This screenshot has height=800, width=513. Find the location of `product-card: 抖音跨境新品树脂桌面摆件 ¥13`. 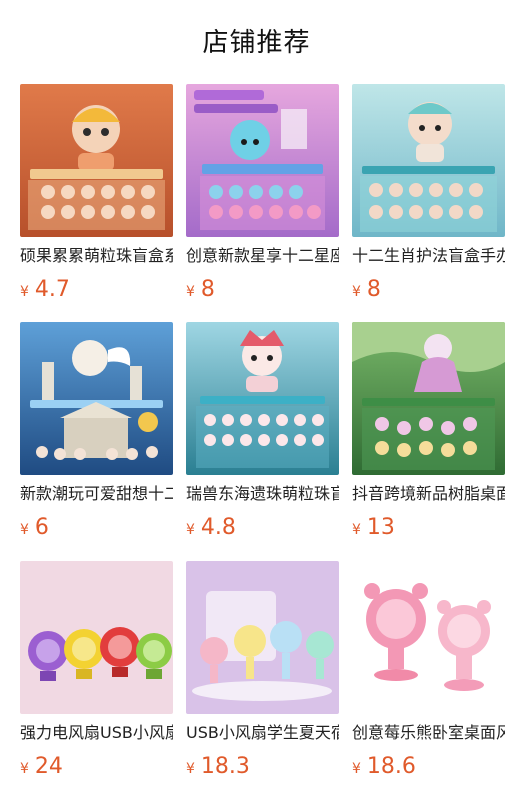

product-card: 抖音跨境新品树脂桌面摆件 ¥13 is located at coordinates (428, 432).